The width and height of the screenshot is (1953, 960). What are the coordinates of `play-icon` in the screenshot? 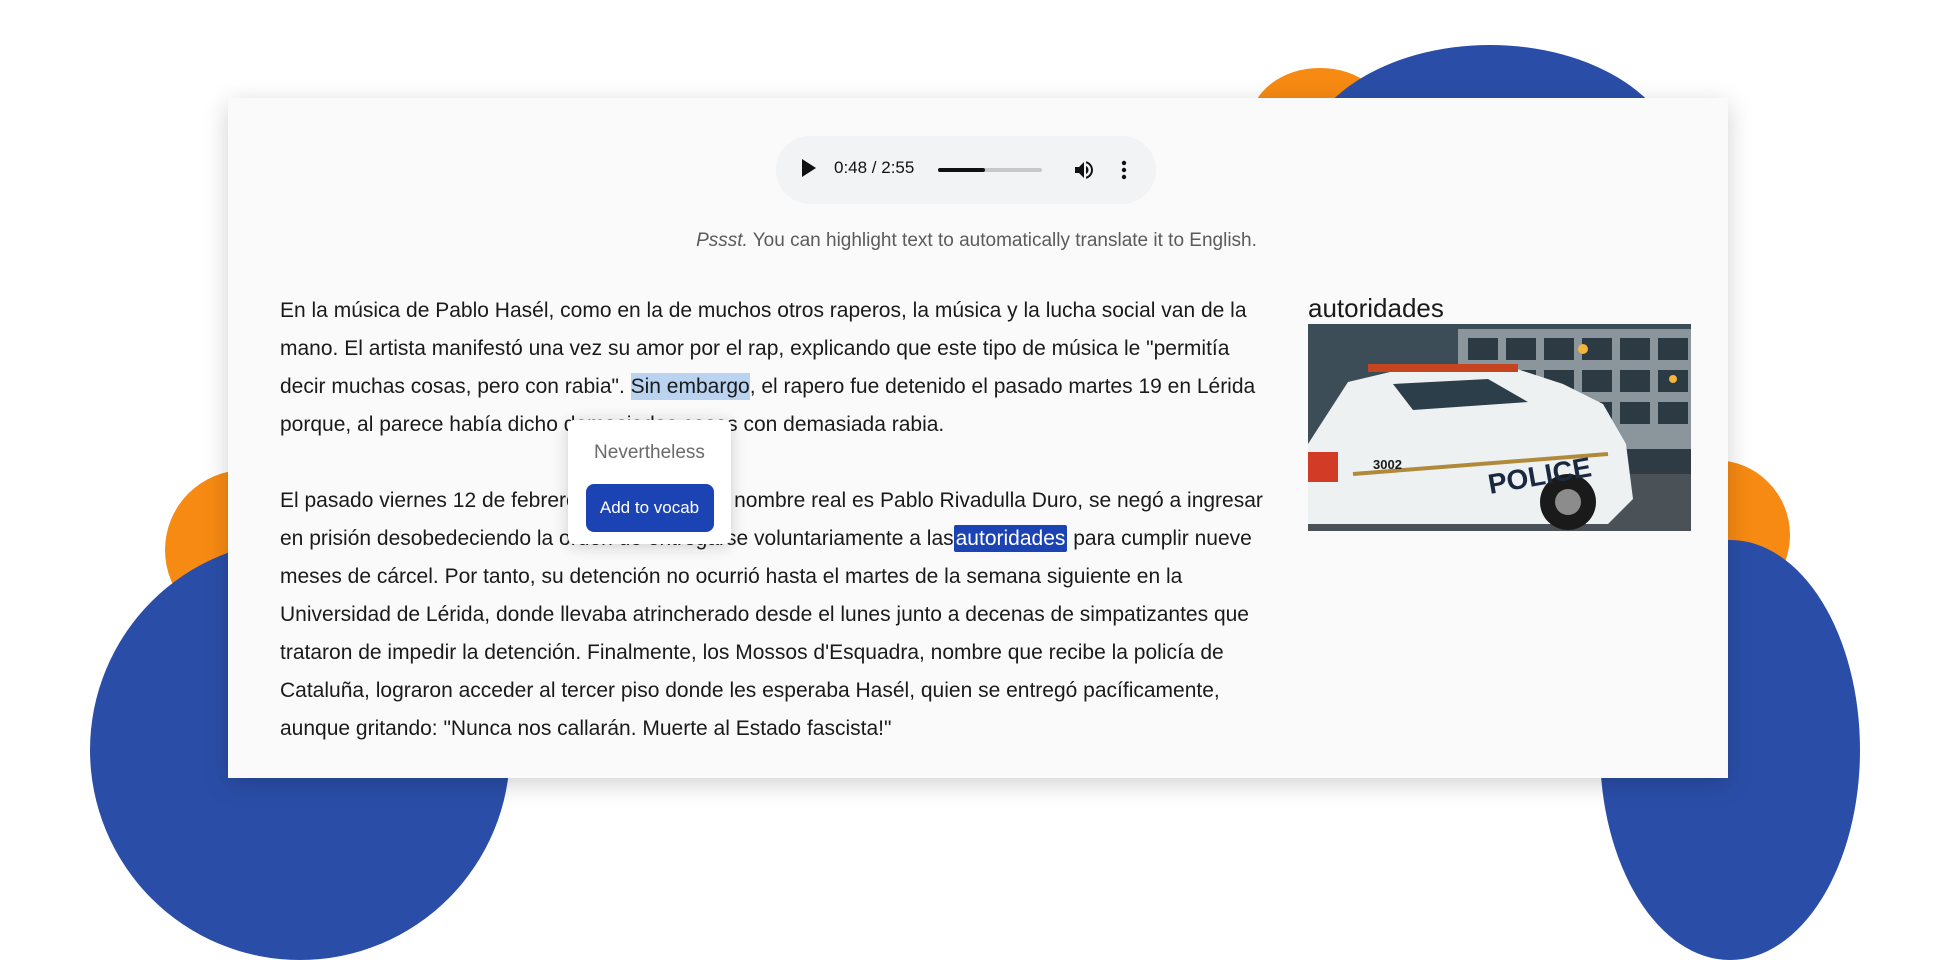 It's located at (809, 168).